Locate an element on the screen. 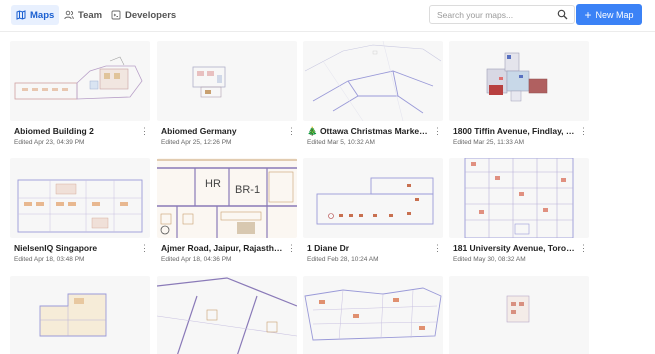 The height and width of the screenshot is (354, 655). map-icon is located at coordinates (21, 15).